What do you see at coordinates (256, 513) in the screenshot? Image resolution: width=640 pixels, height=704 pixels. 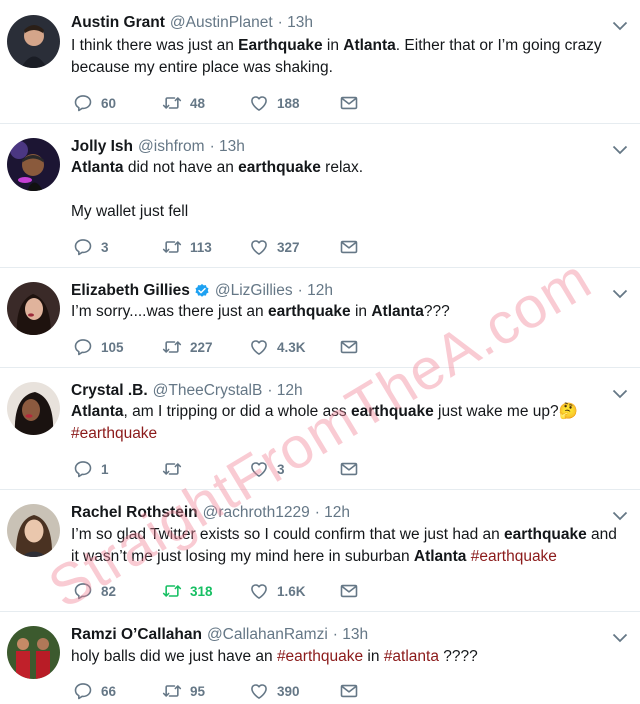 I see `author-handle: @rachroth1229` at bounding box center [256, 513].